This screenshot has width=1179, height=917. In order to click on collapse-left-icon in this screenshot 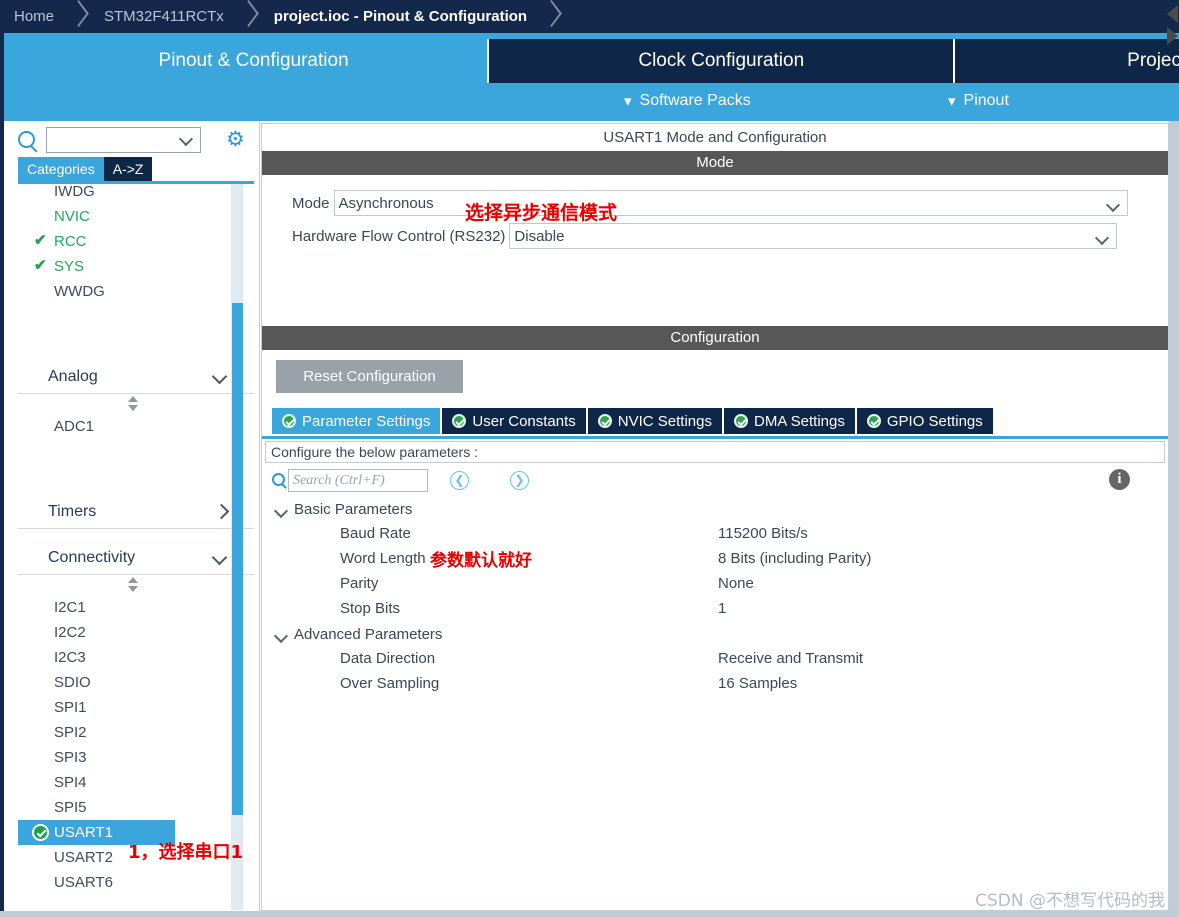, I will do `click(1172, 14)`.